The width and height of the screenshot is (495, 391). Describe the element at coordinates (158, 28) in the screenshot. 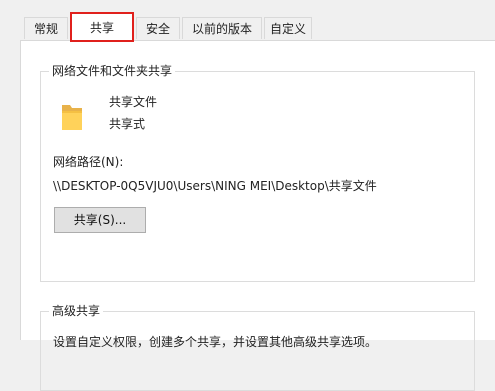

I see `tab-security: 安全` at that location.